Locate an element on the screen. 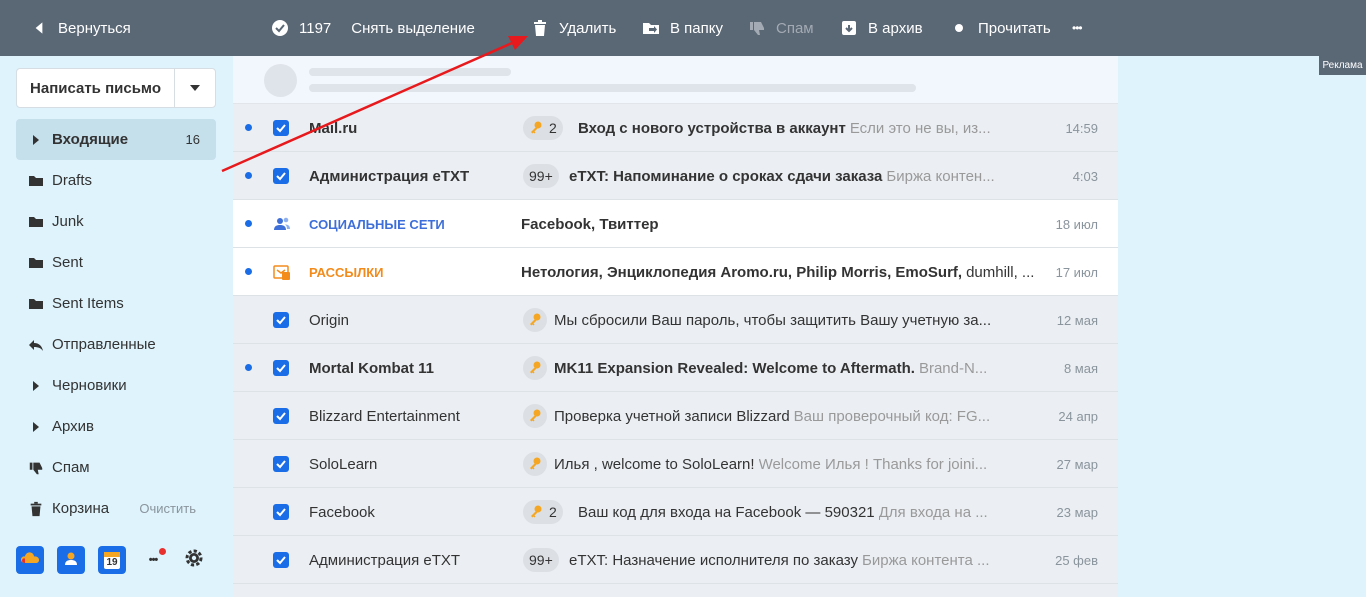 The width and height of the screenshot is (1366, 597). deselect-button: 1197 Снять выделение is located at coordinates (373, 28).